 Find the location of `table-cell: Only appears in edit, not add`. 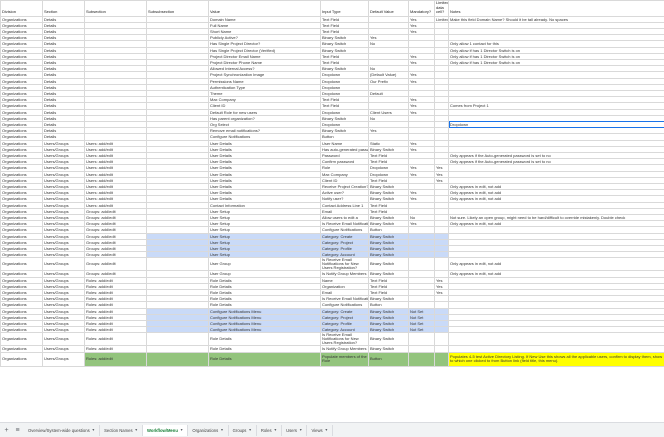

table-cell: Only appears in edit, not add is located at coordinates (556, 264).